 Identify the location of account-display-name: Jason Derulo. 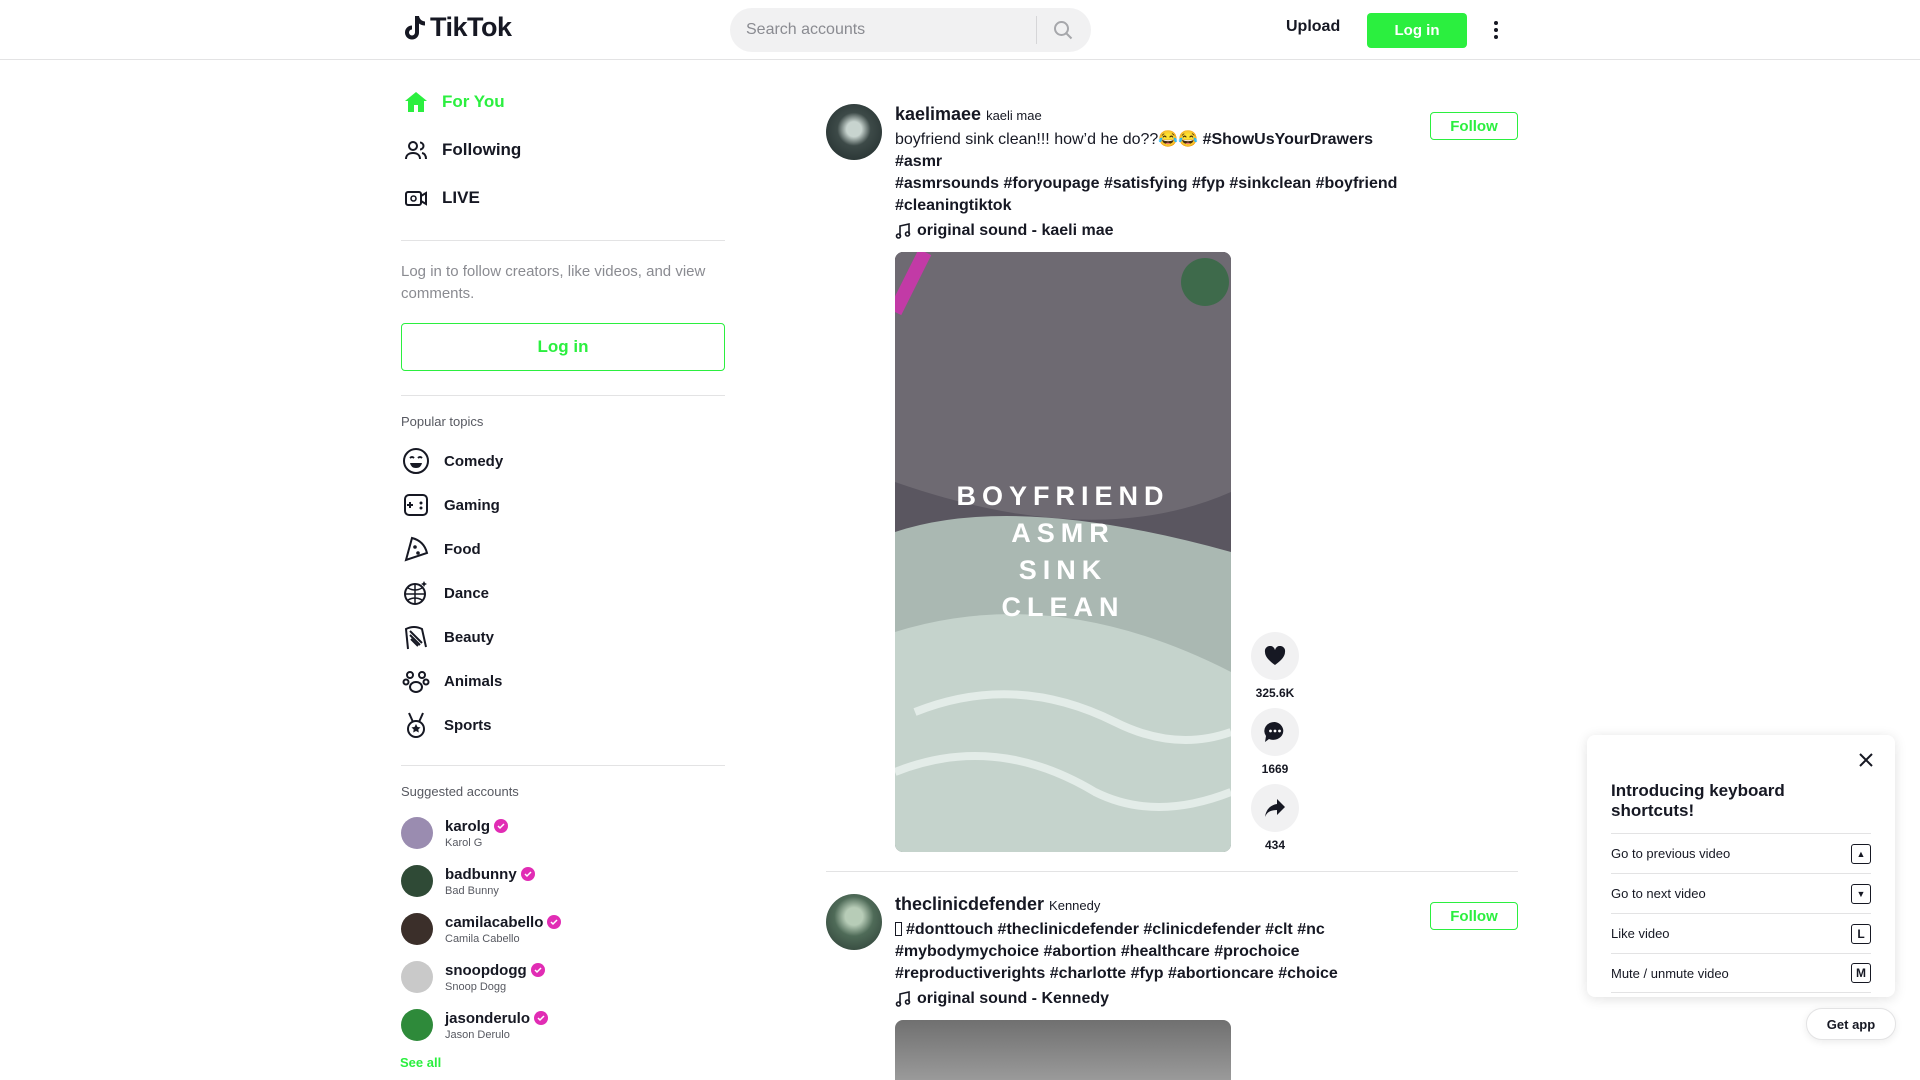
(477, 1034).